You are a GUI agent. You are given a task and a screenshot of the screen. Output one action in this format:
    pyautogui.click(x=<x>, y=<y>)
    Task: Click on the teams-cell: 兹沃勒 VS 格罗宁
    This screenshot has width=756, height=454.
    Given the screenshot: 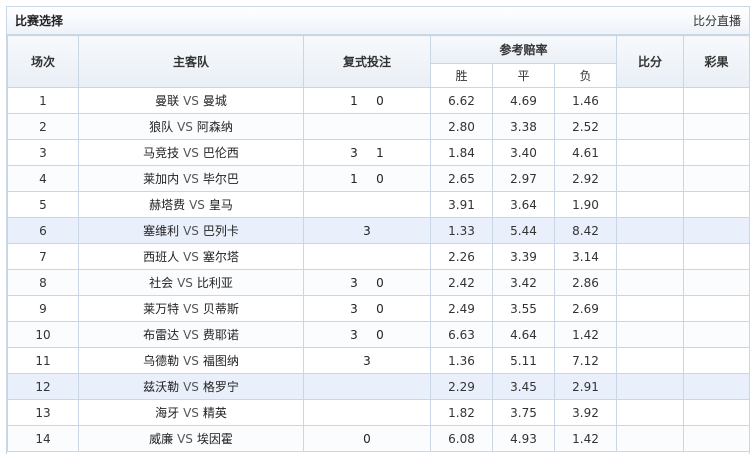 What is the action you would take?
    pyautogui.click(x=191, y=386)
    